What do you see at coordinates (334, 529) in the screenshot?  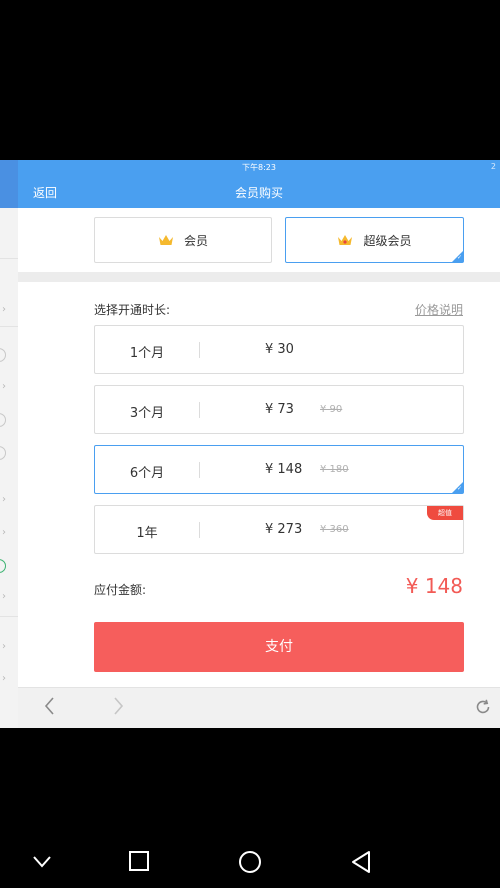 I see `plan-original-price: ¥ 360` at bounding box center [334, 529].